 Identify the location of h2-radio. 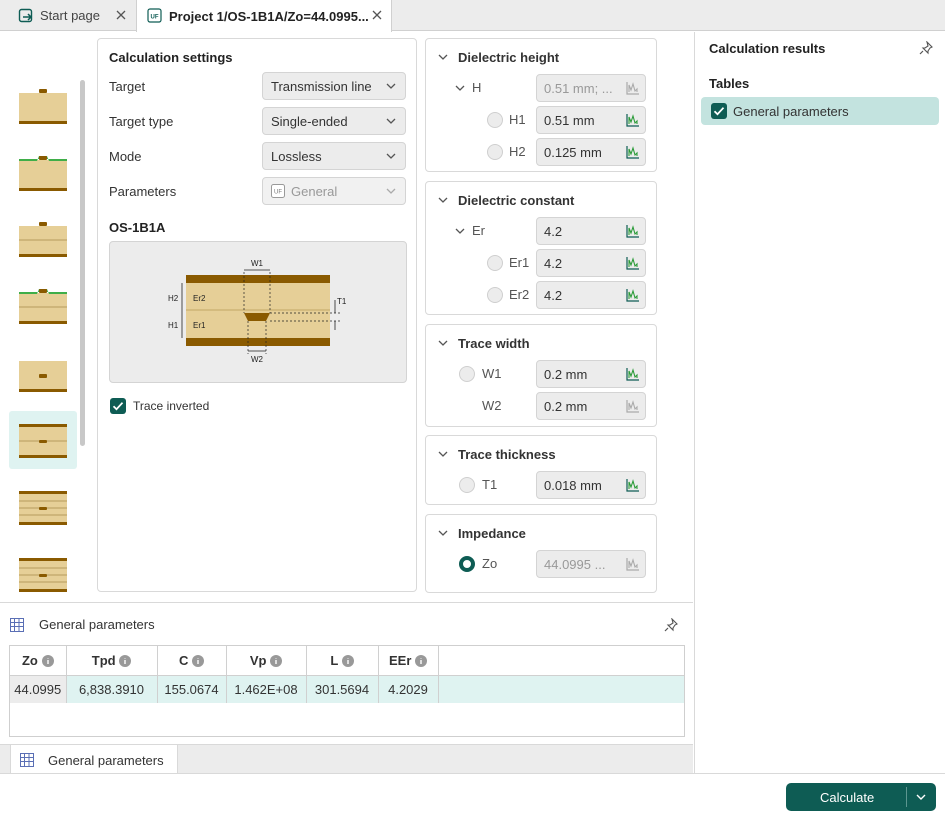
(495, 152).